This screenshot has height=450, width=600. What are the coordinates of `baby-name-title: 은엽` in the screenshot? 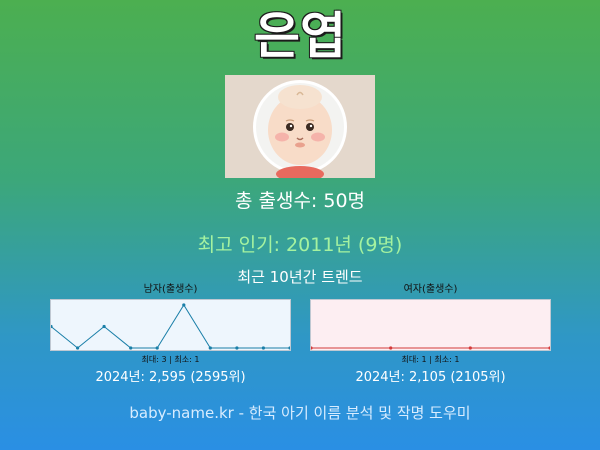 It's located at (300, 36).